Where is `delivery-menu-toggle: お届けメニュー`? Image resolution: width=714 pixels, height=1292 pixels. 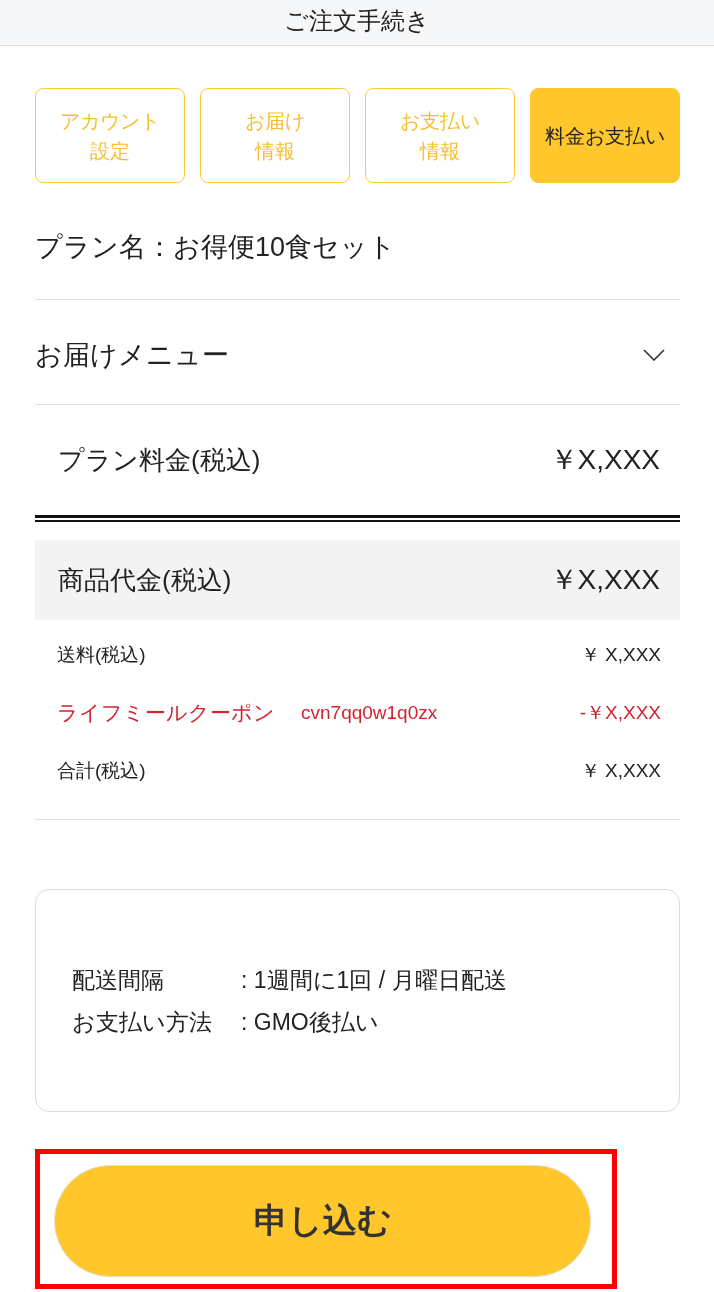 delivery-menu-toggle: お届けメニュー is located at coordinates (132, 355).